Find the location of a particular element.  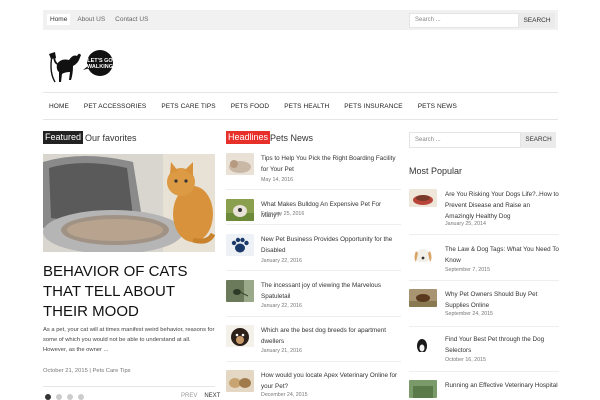

puppies-icon is located at coordinates (240, 381).